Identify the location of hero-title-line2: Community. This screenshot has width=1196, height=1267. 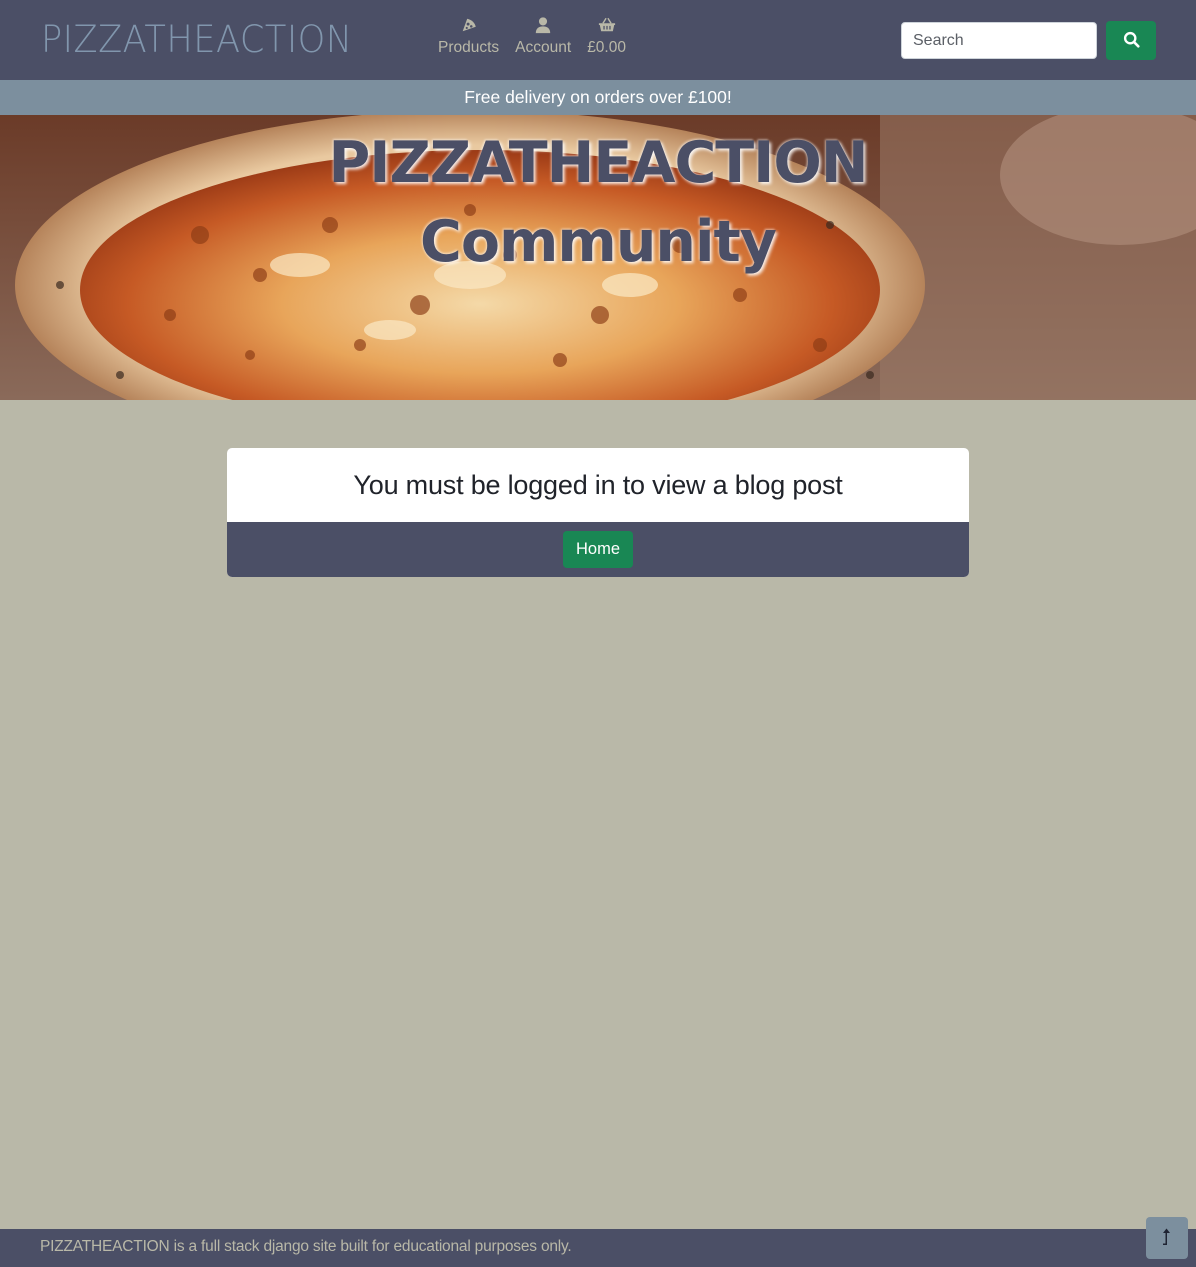
(598, 242).